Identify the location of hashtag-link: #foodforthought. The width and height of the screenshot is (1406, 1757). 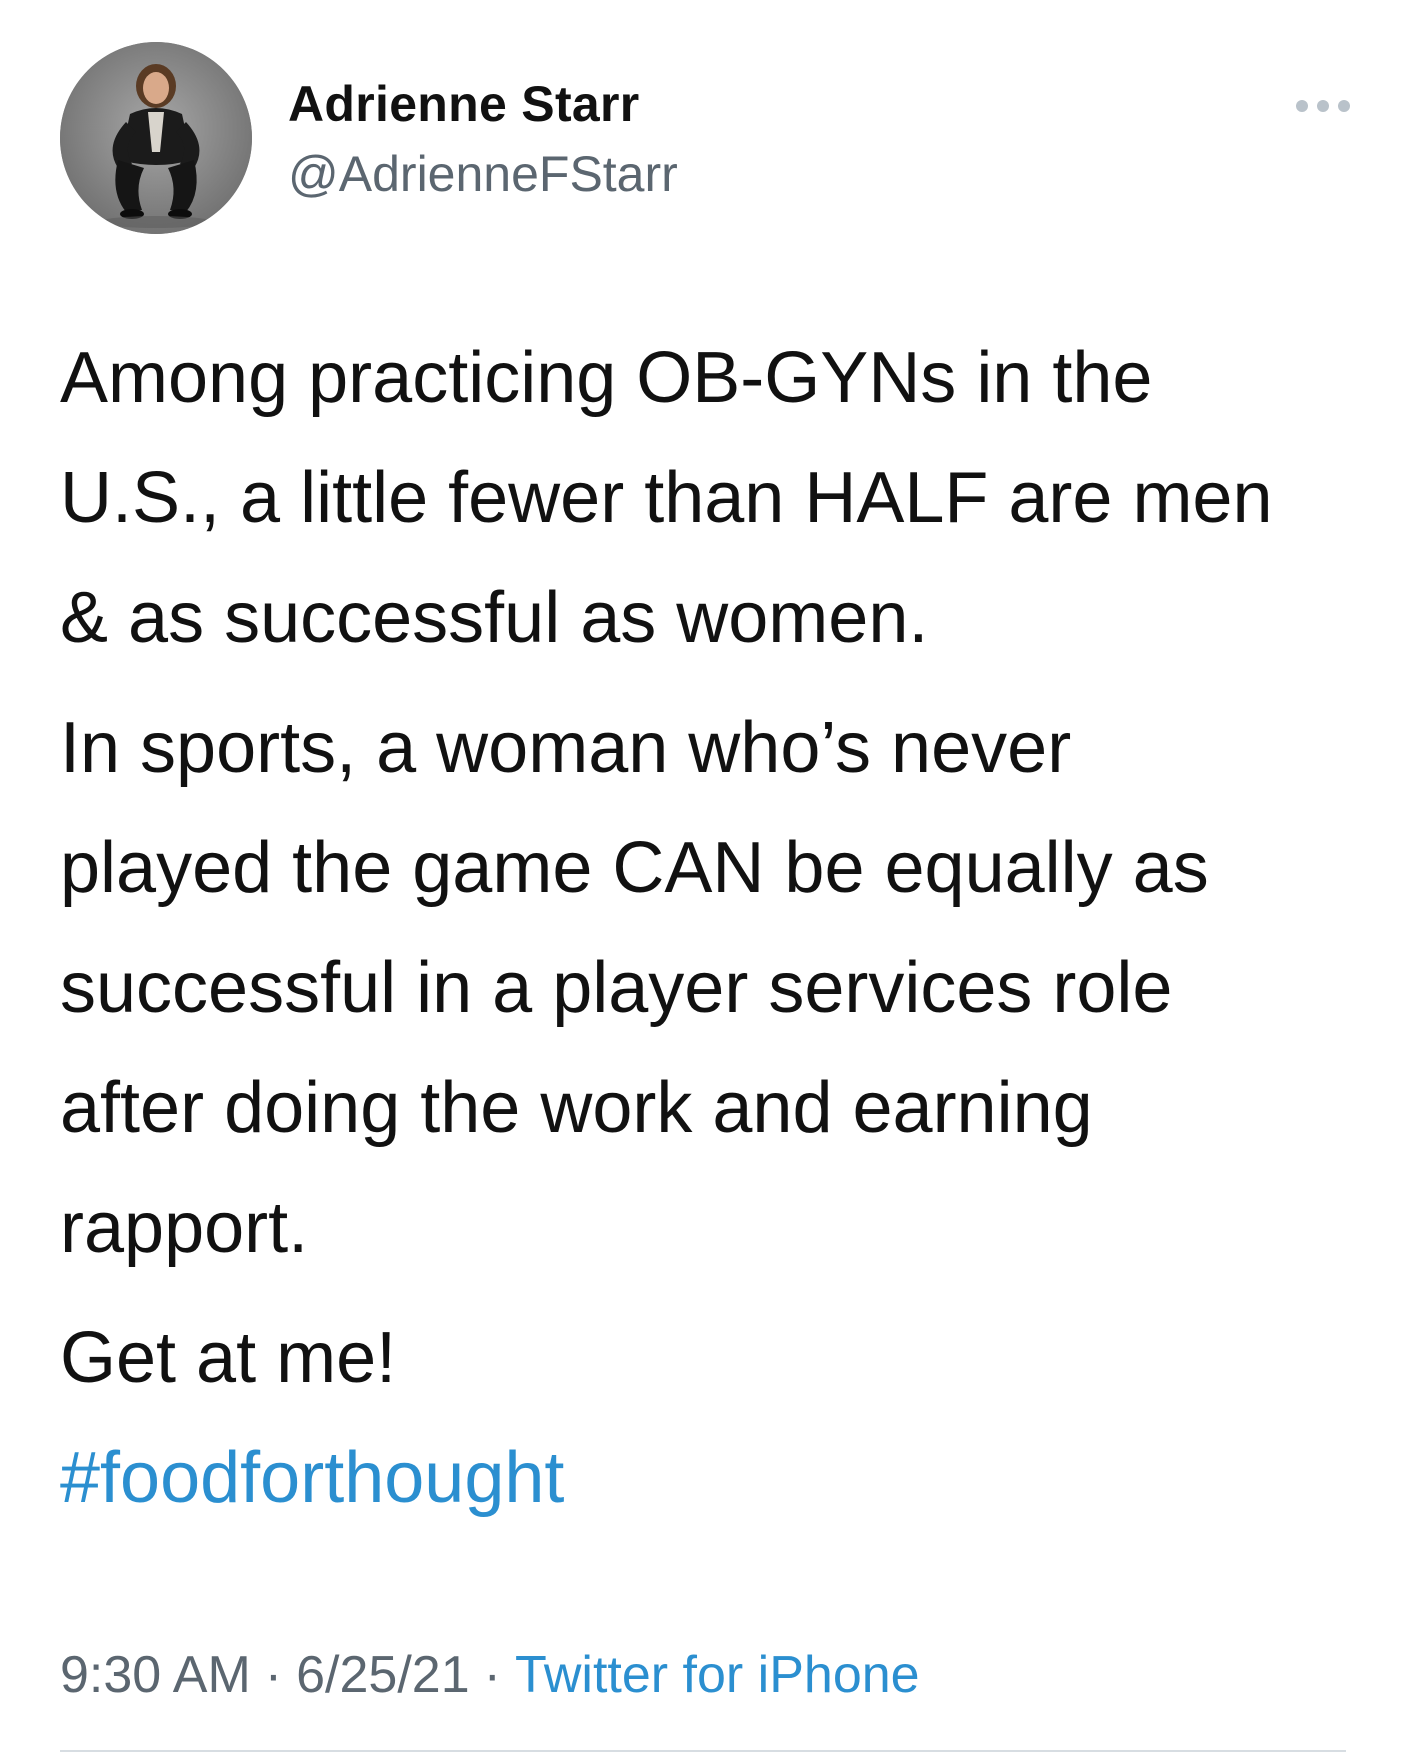
(312, 1478).